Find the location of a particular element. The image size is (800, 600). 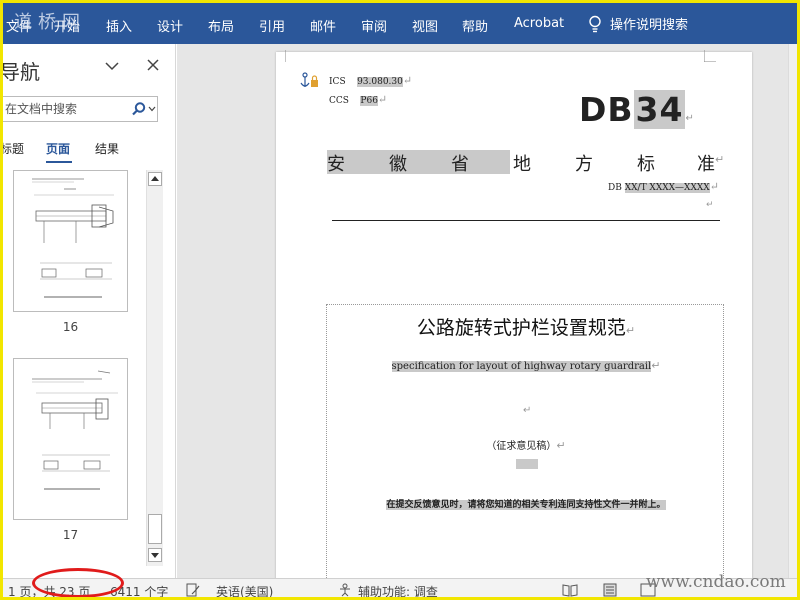

ccs-line: CCS P66↵ is located at coordinates (358, 99).